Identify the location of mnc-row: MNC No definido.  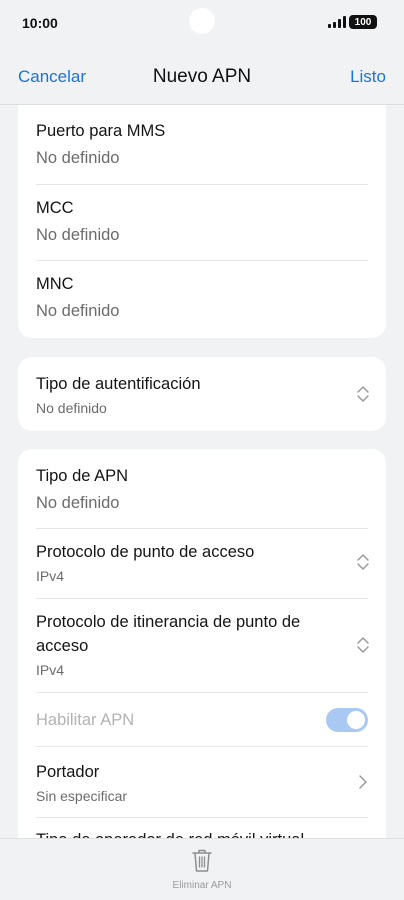
(202, 297).